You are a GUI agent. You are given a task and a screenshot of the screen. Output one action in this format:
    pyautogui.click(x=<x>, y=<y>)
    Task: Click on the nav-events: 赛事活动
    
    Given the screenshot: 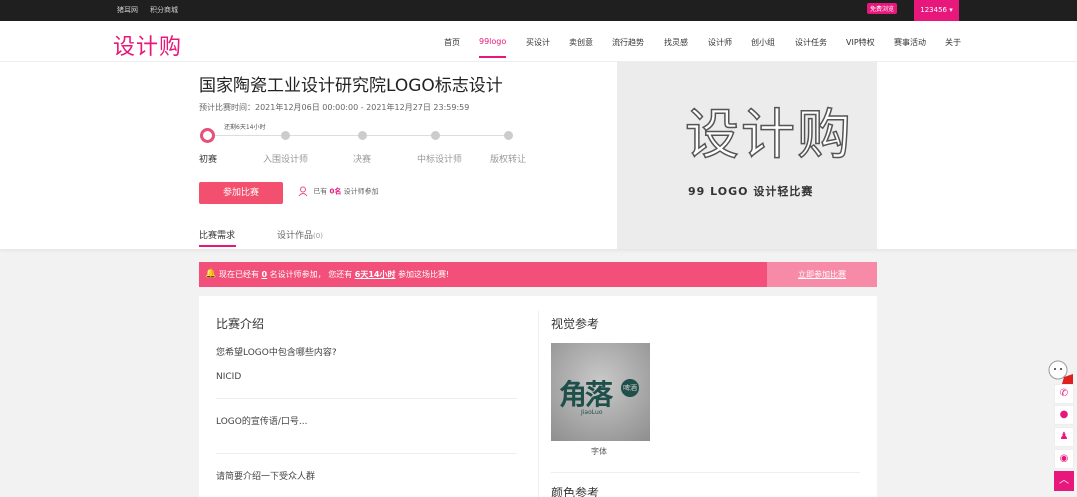 What is the action you would take?
    pyautogui.click(x=910, y=42)
    